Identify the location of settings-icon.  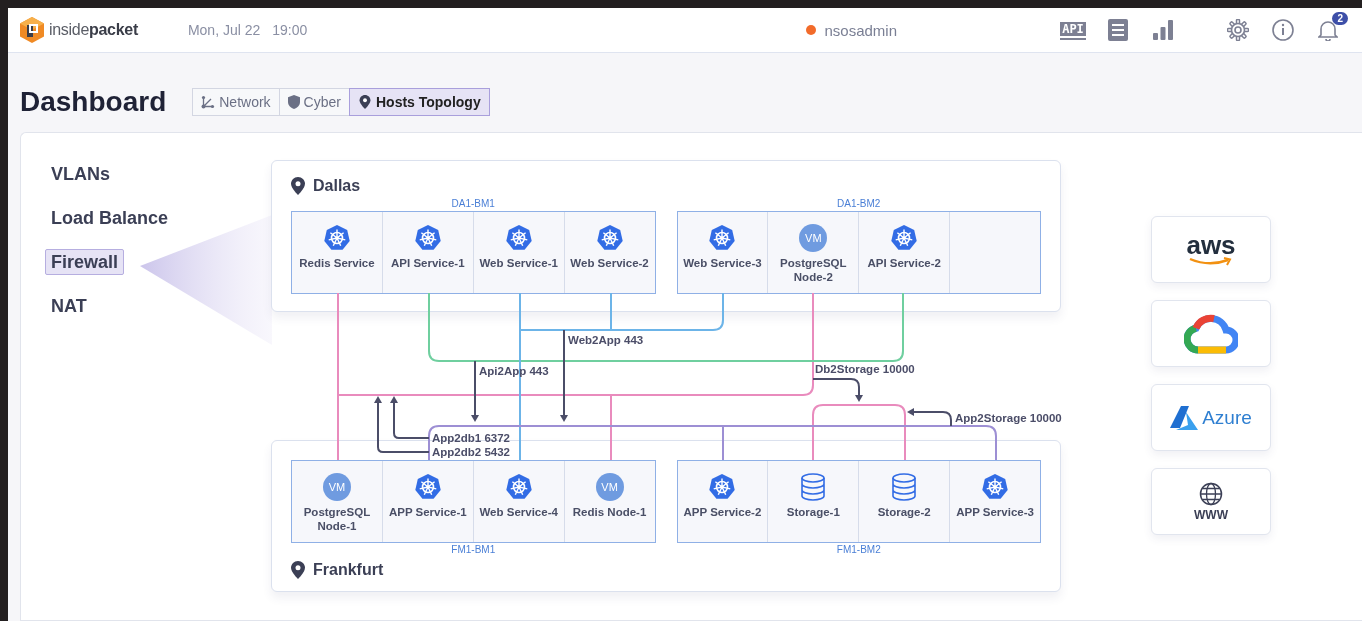
(1238, 30).